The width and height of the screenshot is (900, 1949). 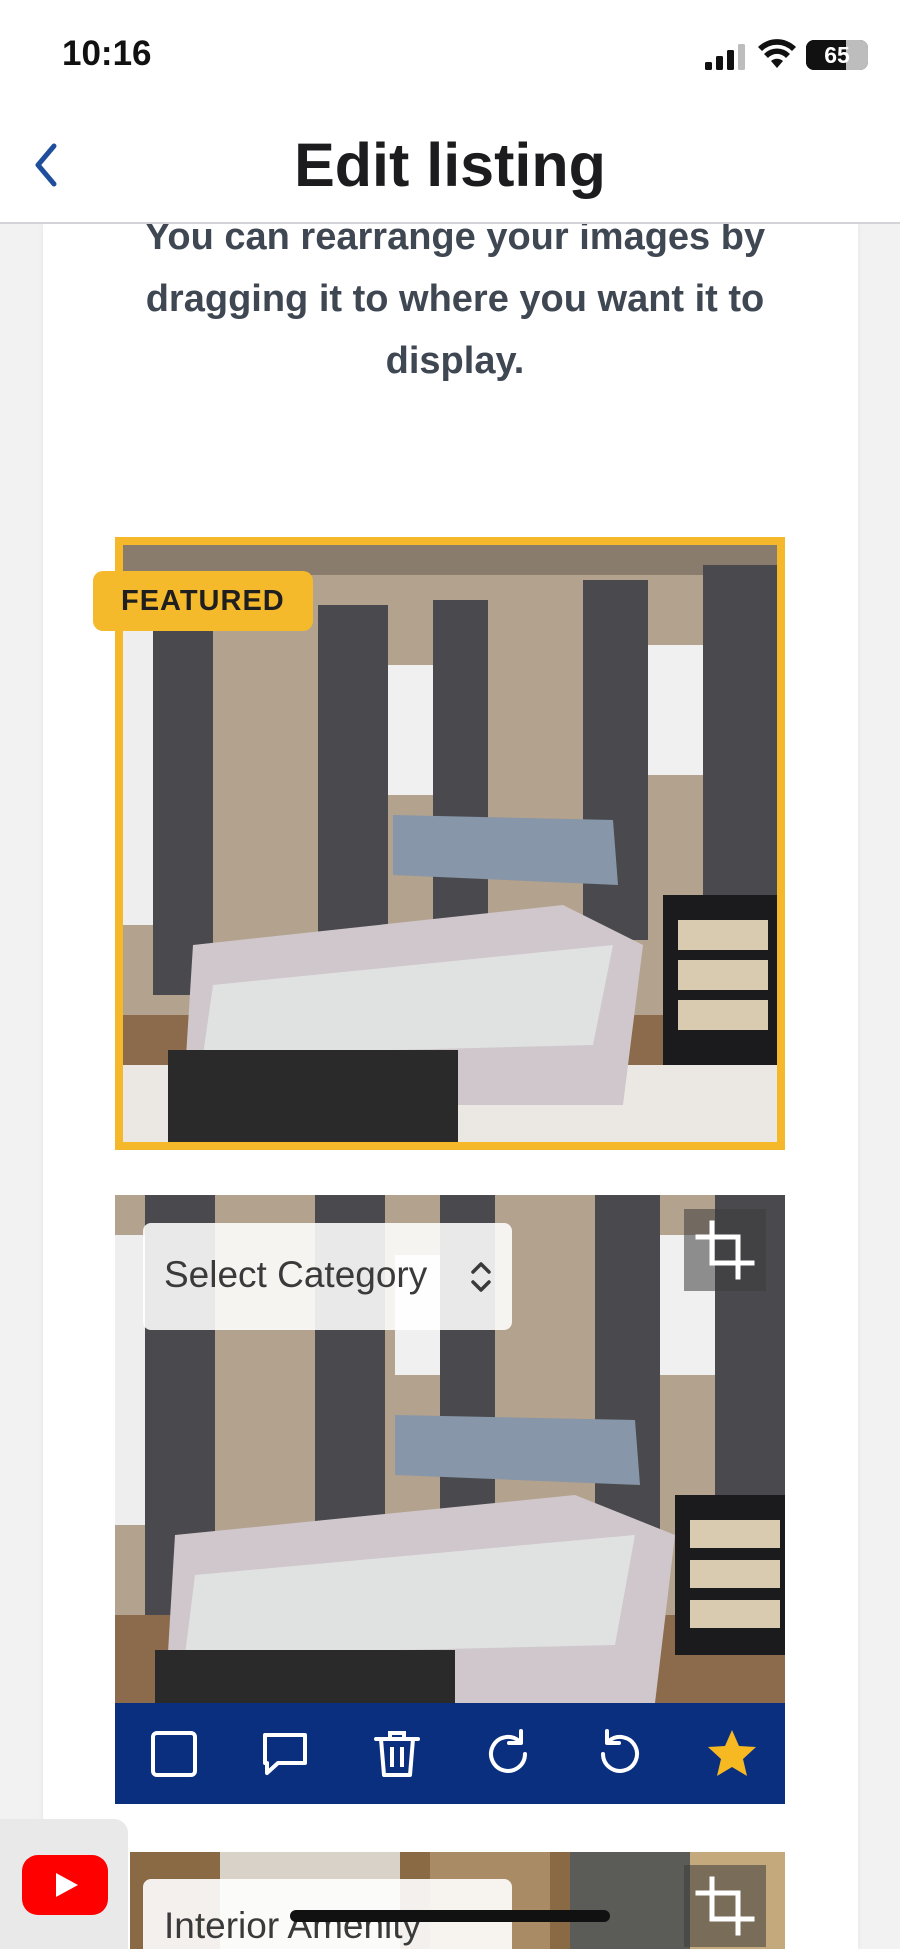 What do you see at coordinates (397, 1754) in the screenshot?
I see `trash-icon` at bounding box center [397, 1754].